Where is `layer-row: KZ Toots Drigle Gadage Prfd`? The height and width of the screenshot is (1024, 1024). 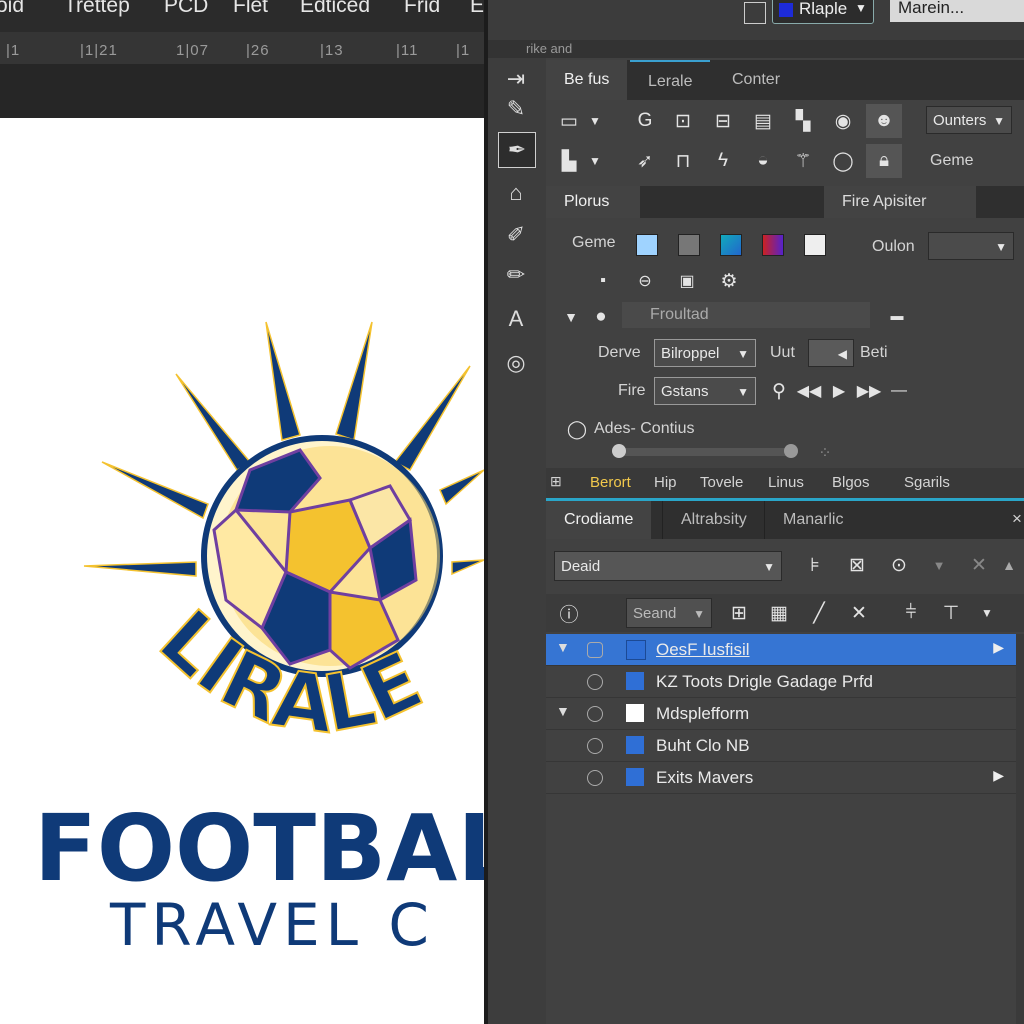 layer-row: KZ Toots Drigle Gadage Prfd is located at coordinates (781, 682).